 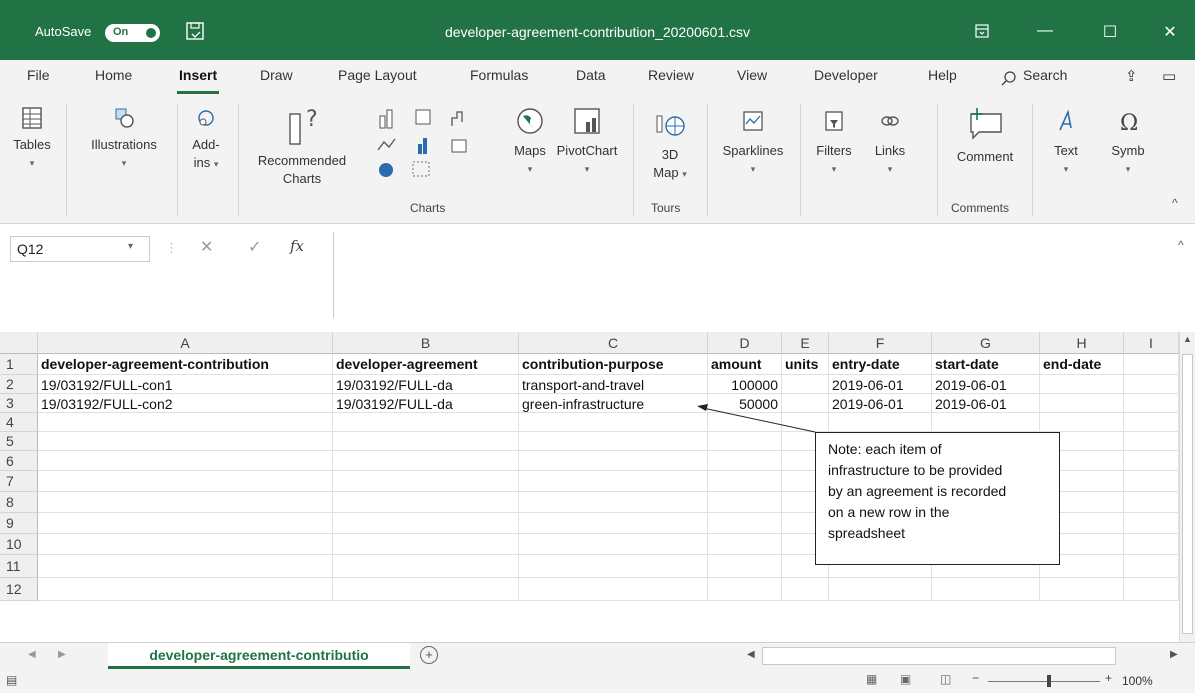 What do you see at coordinates (745, 422) in the screenshot?
I see `cell-d4` at bounding box center [745, 422].